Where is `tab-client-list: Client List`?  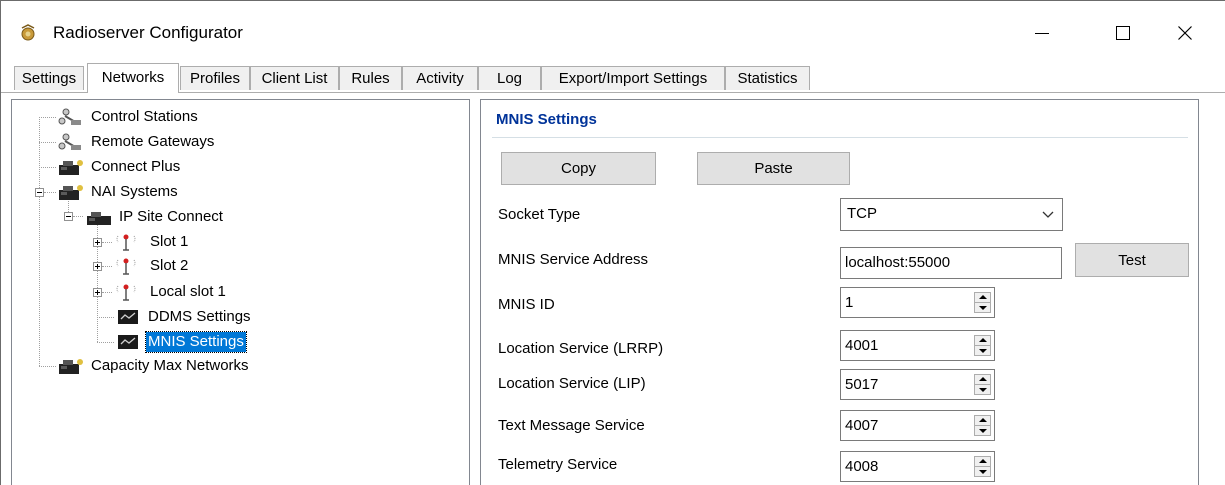
tab-client-list: Client List is located at coordinates (294, 78).